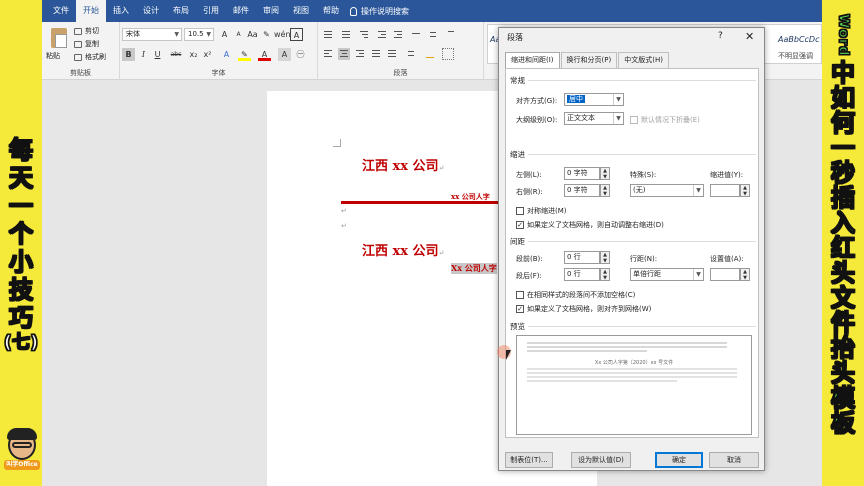 This screenshot has width=864, height=486. What do you see at coordinates (734, 460) in the screenshot?
I see `cancel-button: 取消` at bounding box center [734, 460].